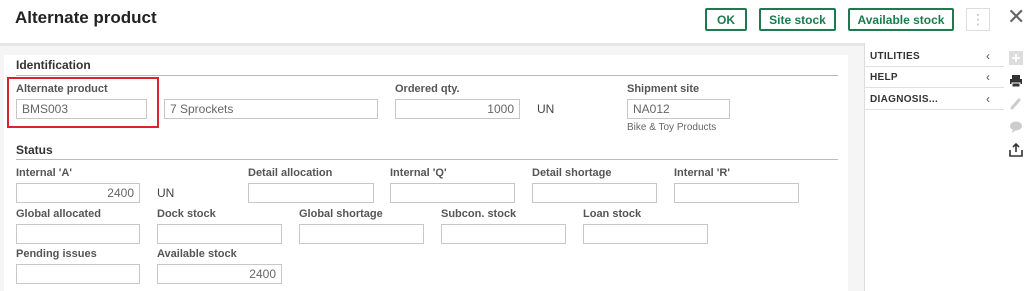  Describe the element at coordinates (988, 77) in the screenshot. I see `help-chevron-icon: ‹` at that location.